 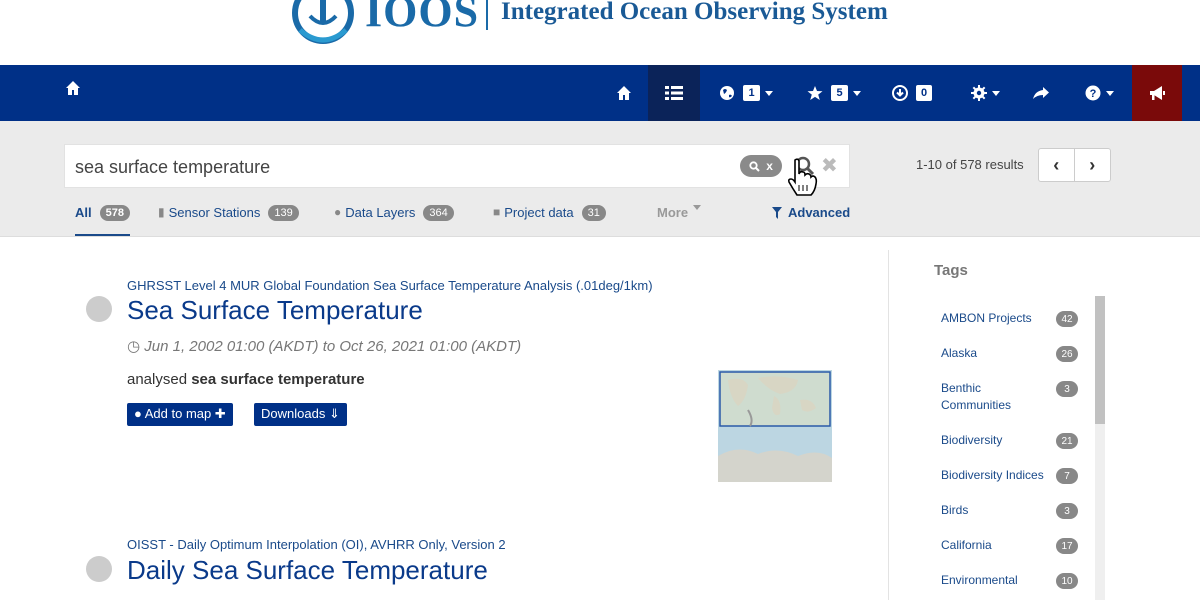 I want to click on tab-more-dropdown: More, so click(x=679, y=220).